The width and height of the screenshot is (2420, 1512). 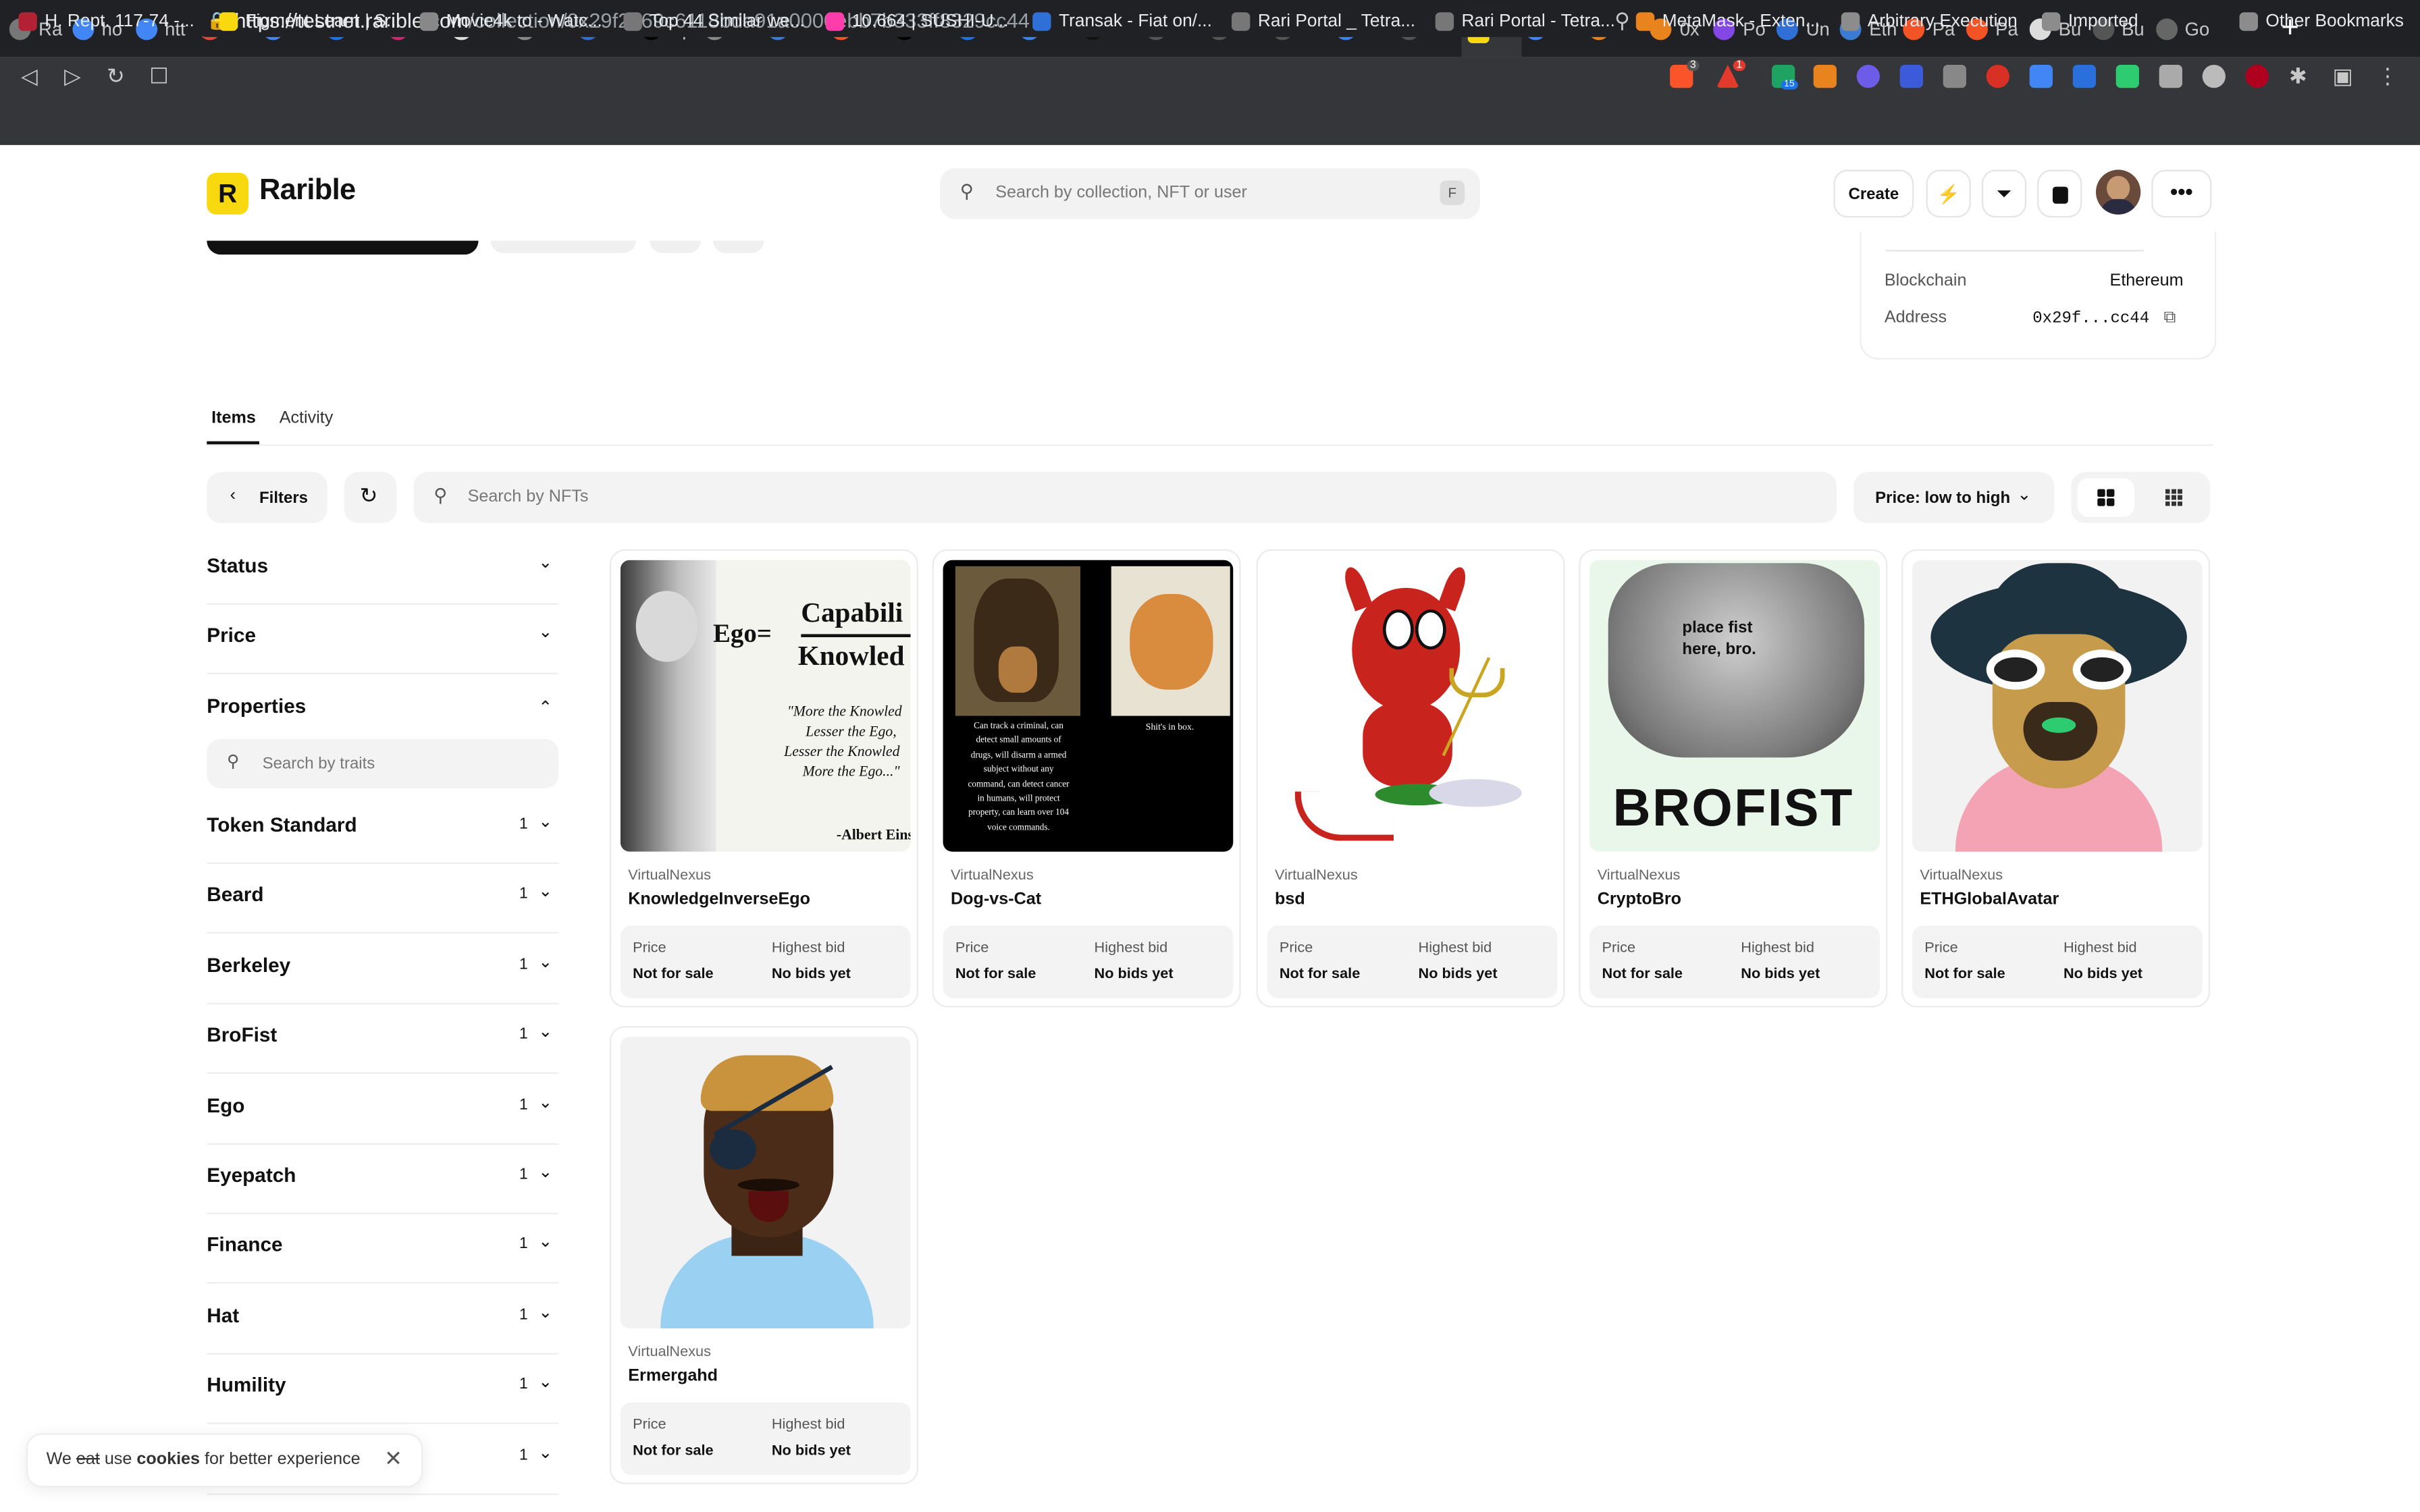 I want to click on trait-filter: Token Standard 1 ⌄, so click(x=383, y=828).